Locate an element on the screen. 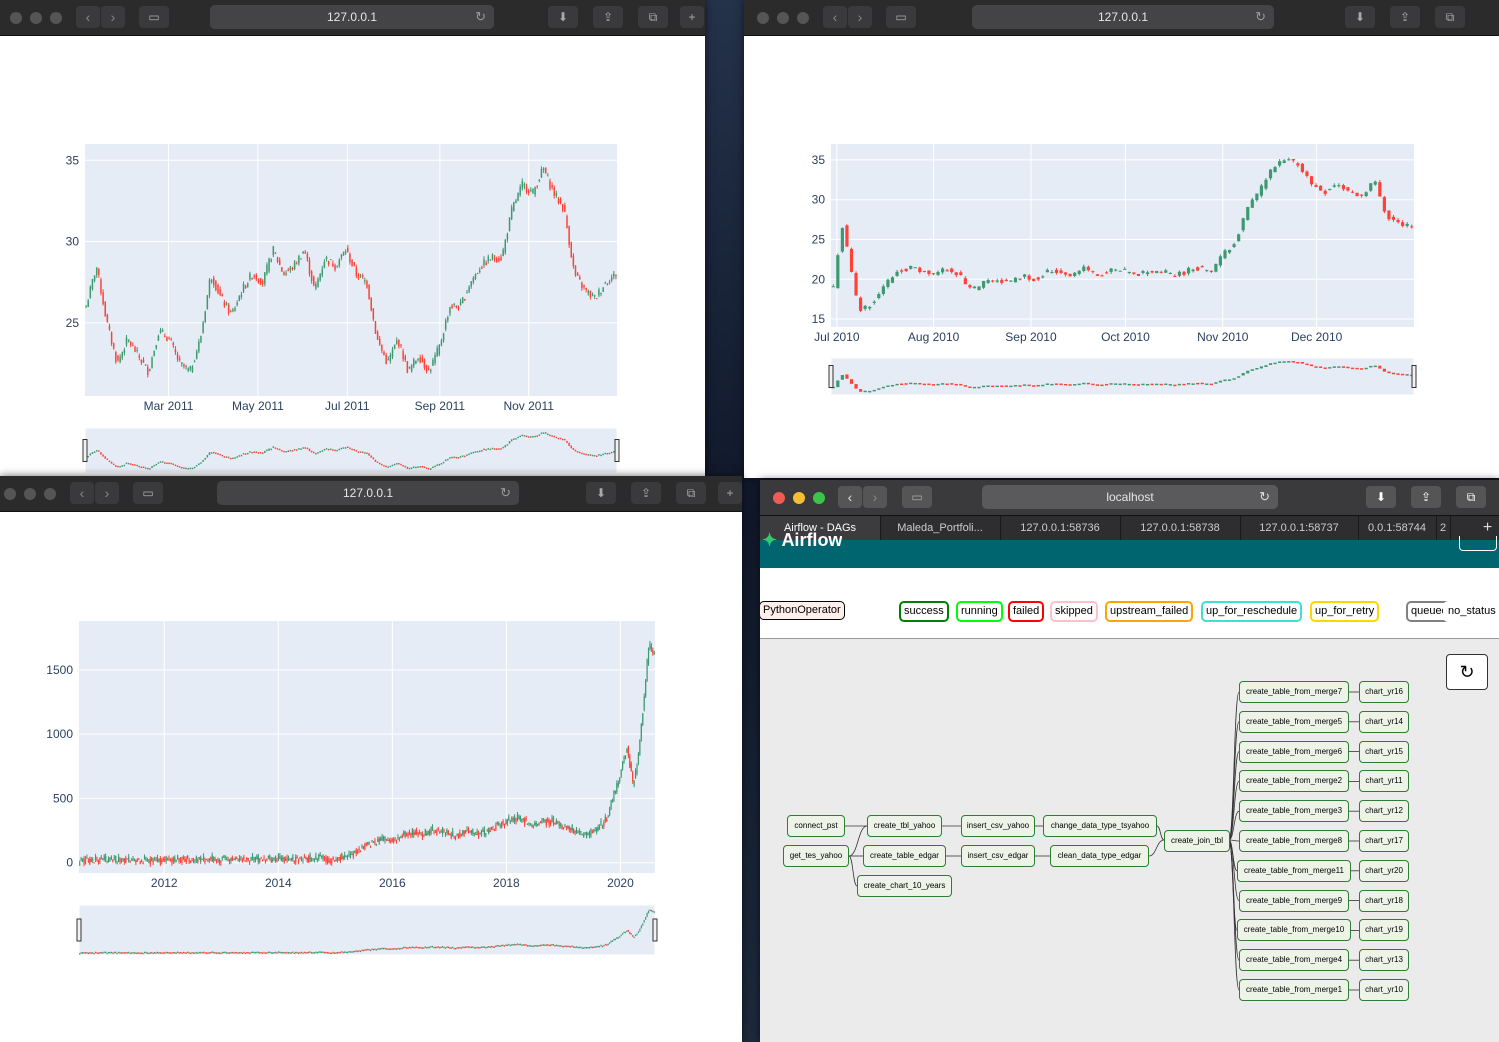 The width and height of the screenshot is (1499, 1042). node-connect_pst: connect_pst is located at coordinates (816, 826).